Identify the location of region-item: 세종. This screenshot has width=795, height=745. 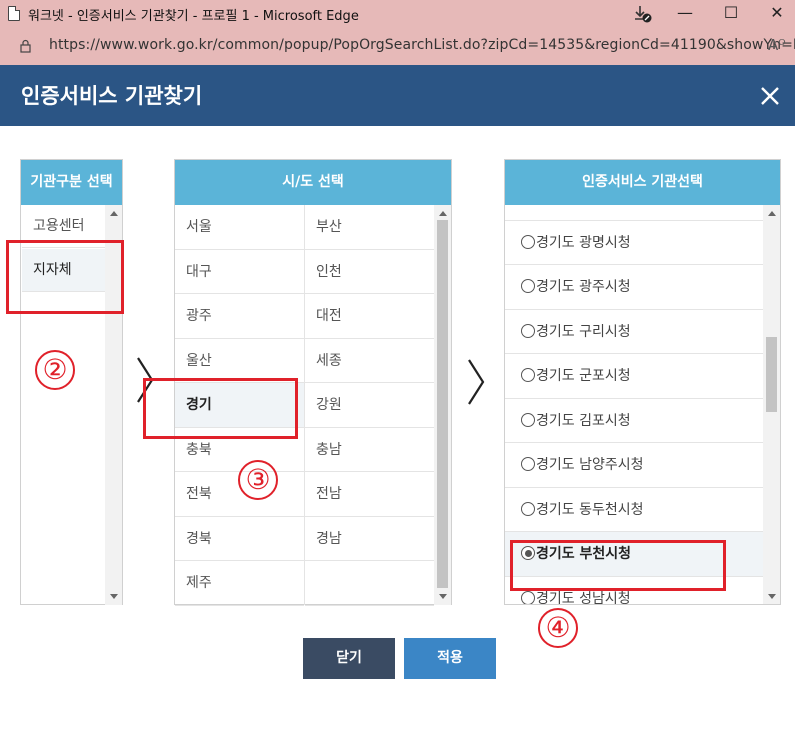
(369, 361).